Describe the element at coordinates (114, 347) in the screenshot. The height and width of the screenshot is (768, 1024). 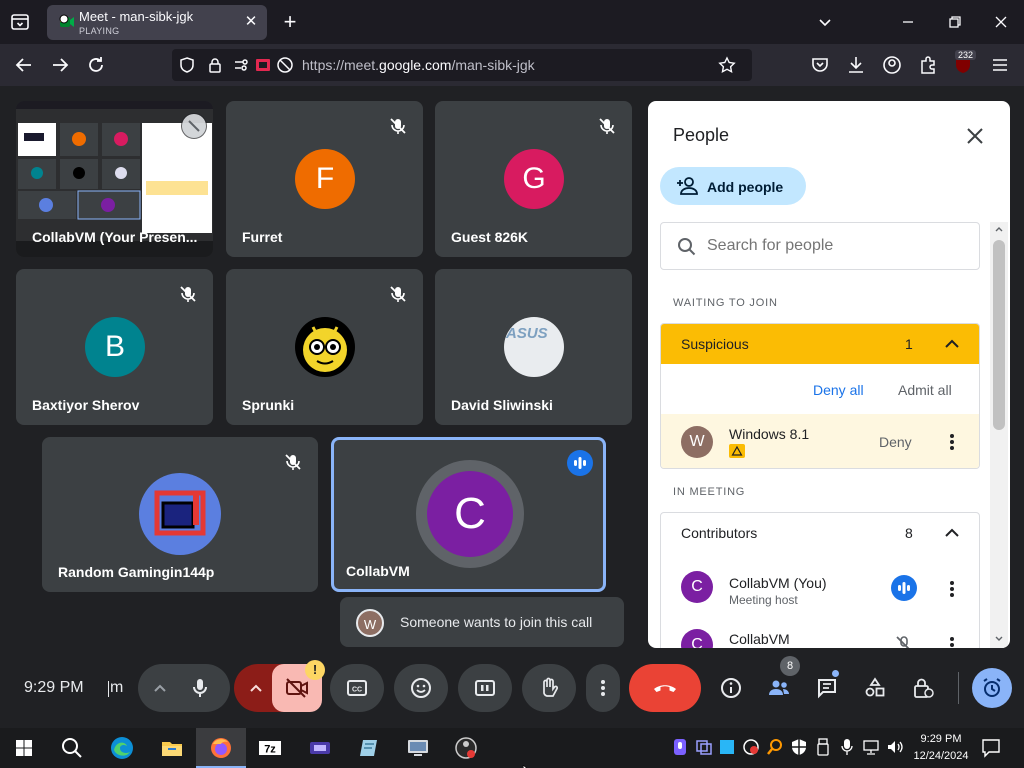
I see `tile-baxtiyor-sherov: B Baxtiyor Sherov` at that location.